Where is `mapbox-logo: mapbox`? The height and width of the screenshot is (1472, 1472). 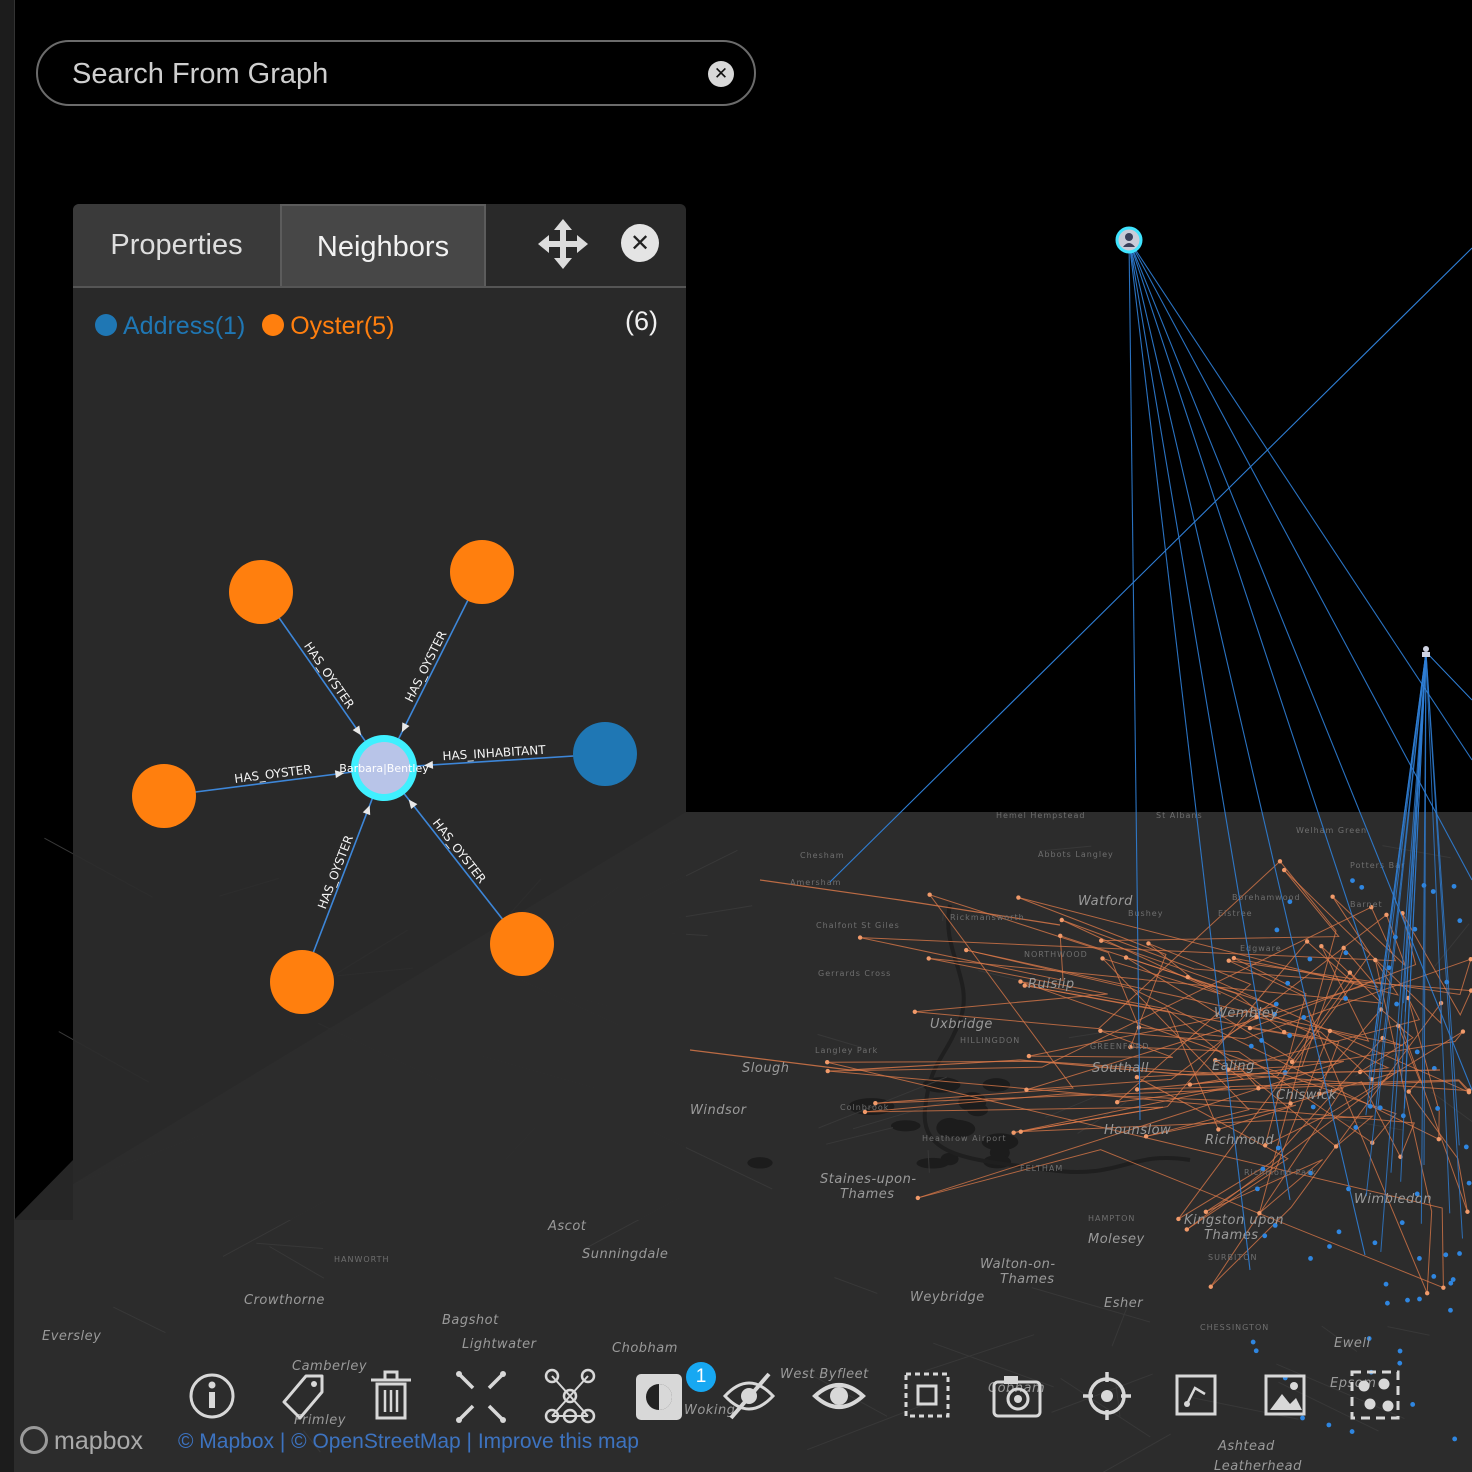
mapbox-logo: mapbox is located at coordinates (81, 1443).